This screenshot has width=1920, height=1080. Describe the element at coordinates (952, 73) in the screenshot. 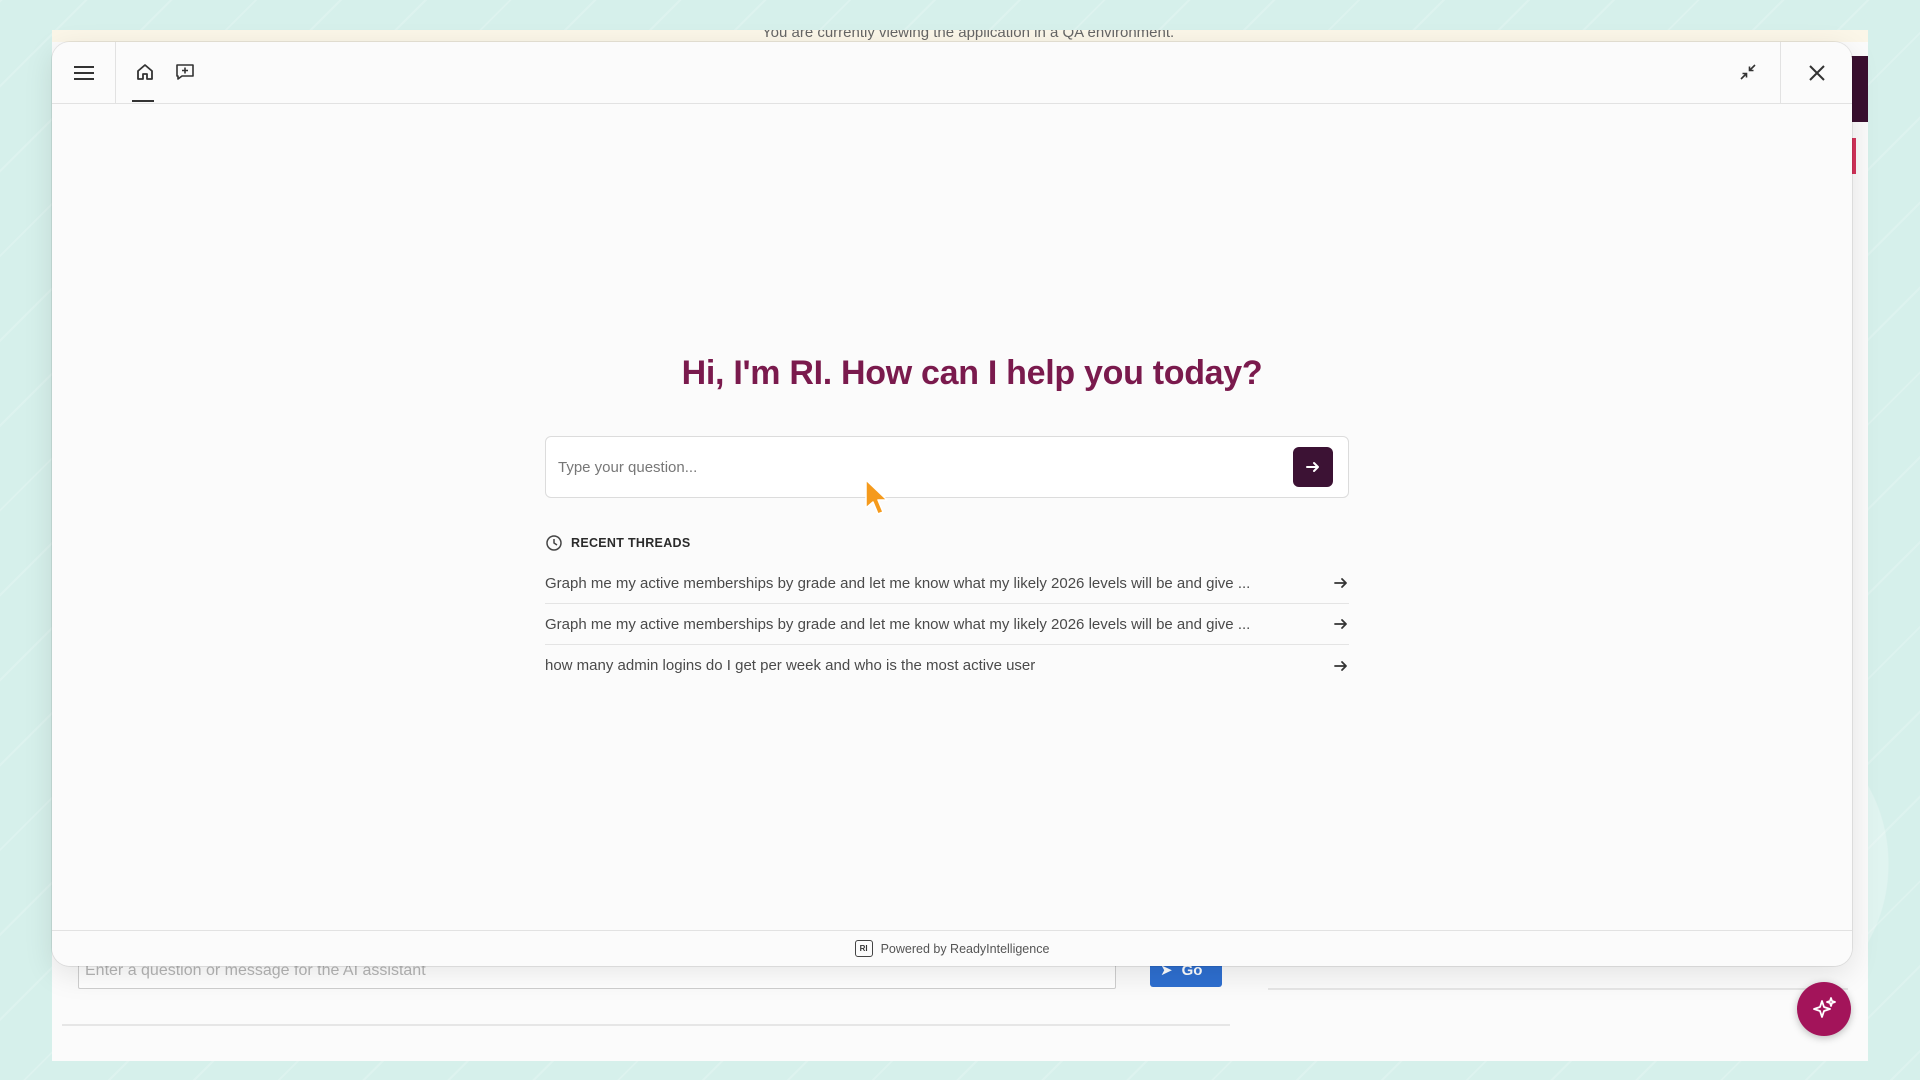

I see `modal-toolbar` at that location.